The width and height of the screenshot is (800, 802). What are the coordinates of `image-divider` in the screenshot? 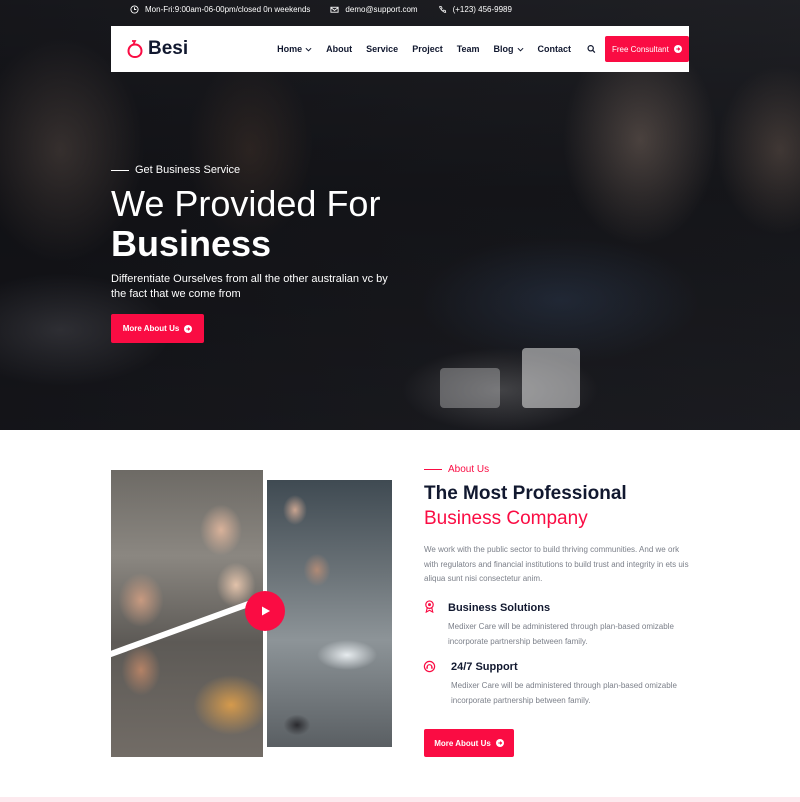 It's located at (187, 623).